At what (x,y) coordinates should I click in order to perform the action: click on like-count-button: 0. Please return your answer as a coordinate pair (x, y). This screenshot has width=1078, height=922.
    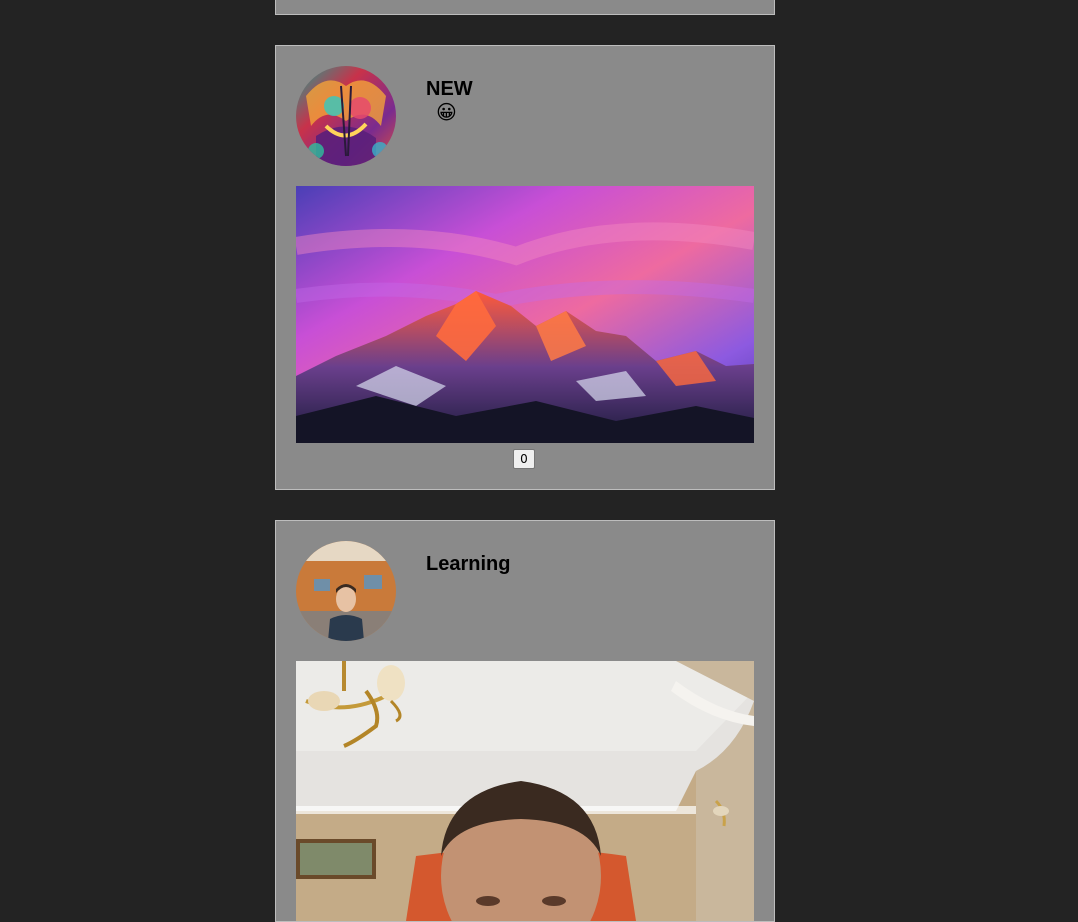
    Looking at the image, I should click on (524, 459).